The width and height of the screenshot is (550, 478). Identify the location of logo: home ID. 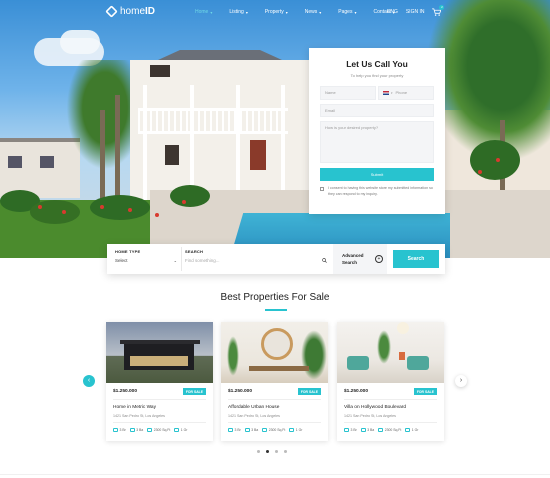
(130, 11).